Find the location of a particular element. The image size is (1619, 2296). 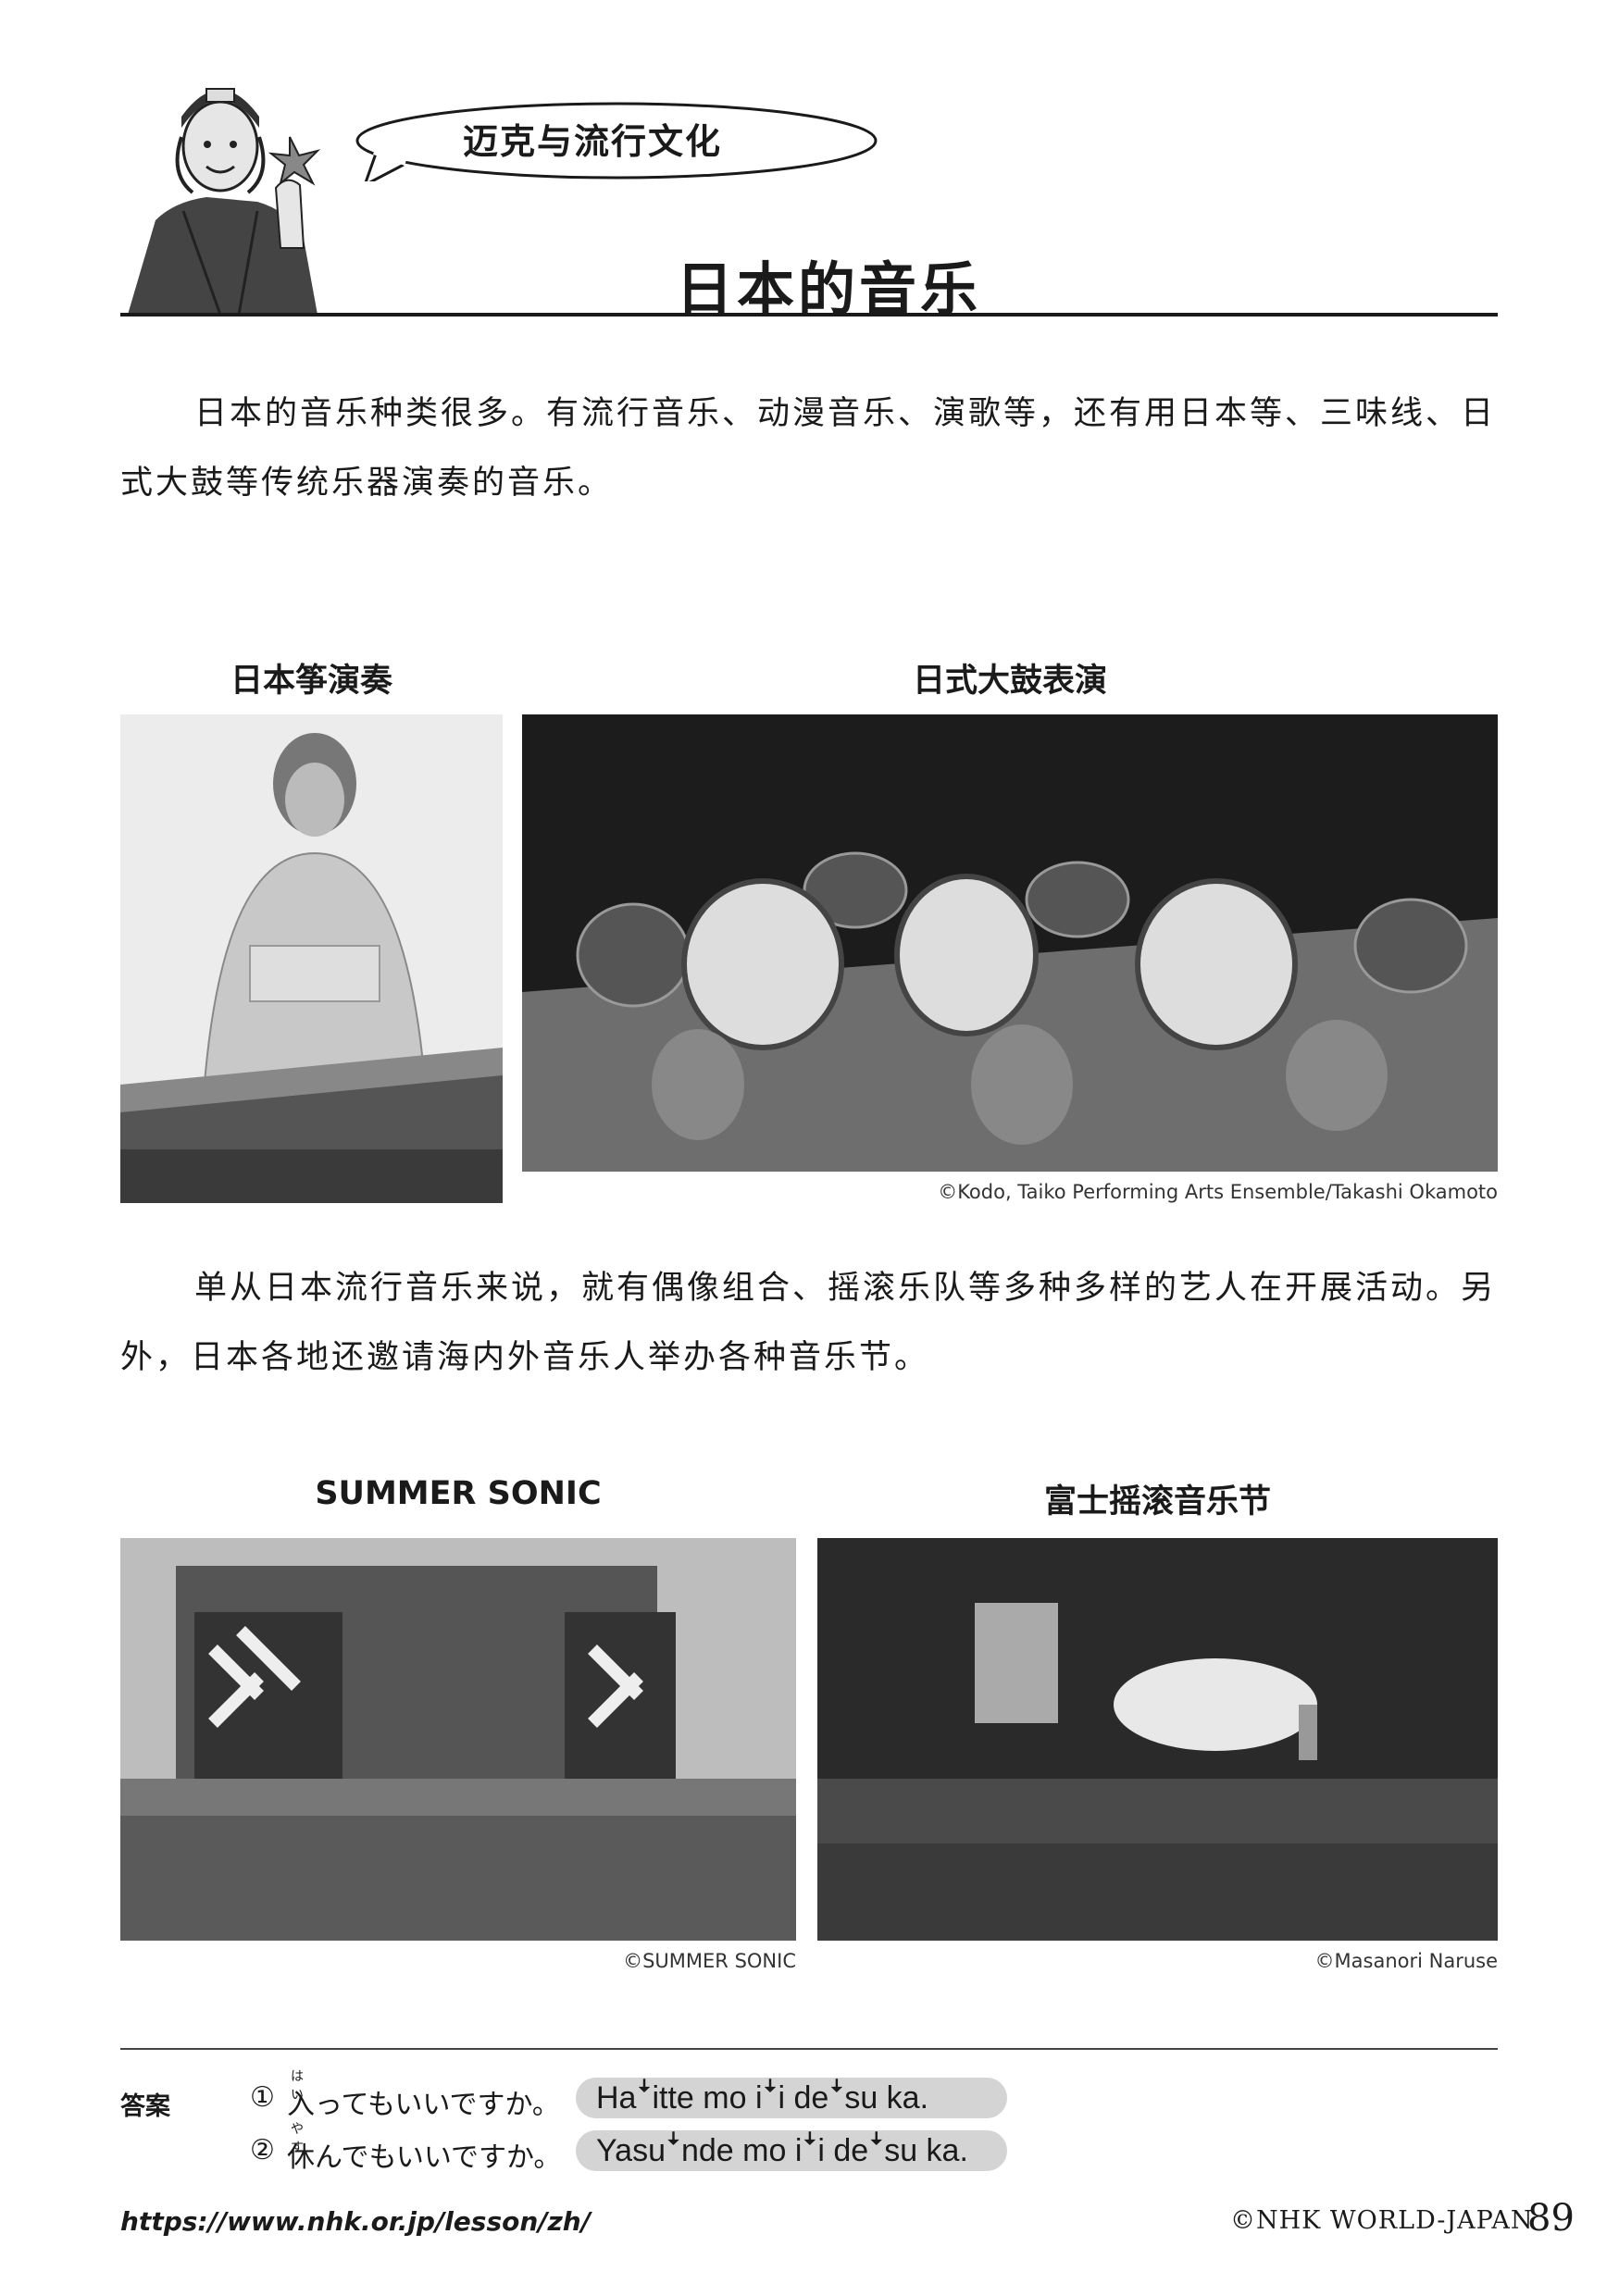

summer-sonic-caption: SUMMER SONIC is located at coordinates (459, 1493).